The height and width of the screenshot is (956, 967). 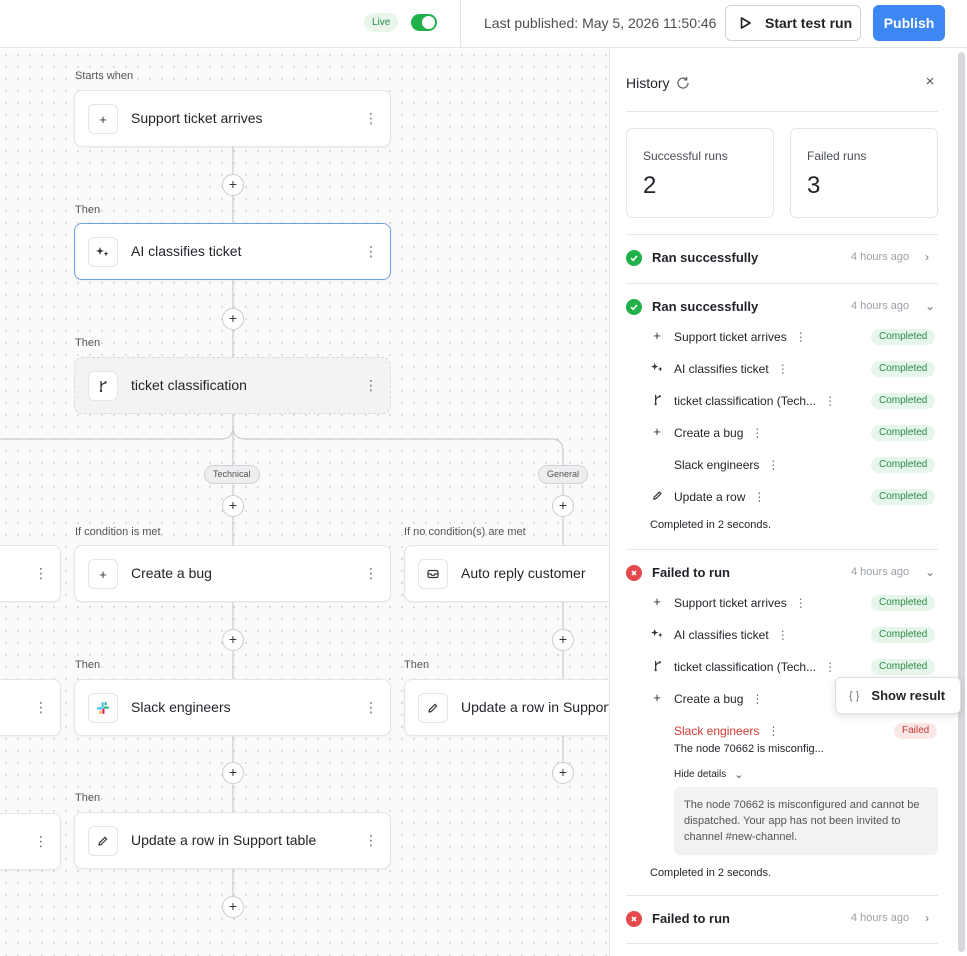 I want to click on plus-icon: +, so click(x=657, y=431).